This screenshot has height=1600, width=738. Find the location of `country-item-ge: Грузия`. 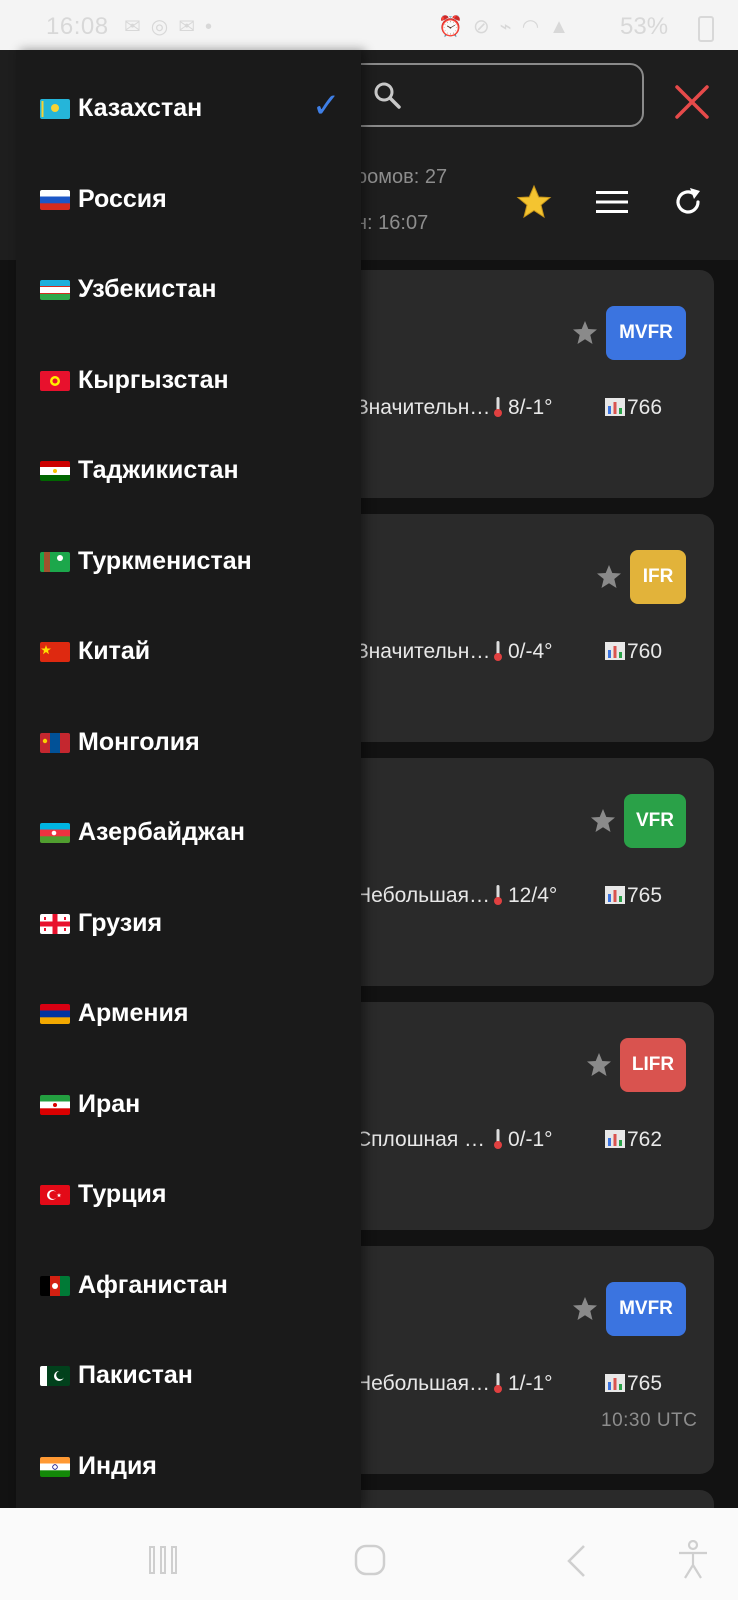

country-item-ge: Грузия is located at coordinates (188, 938).